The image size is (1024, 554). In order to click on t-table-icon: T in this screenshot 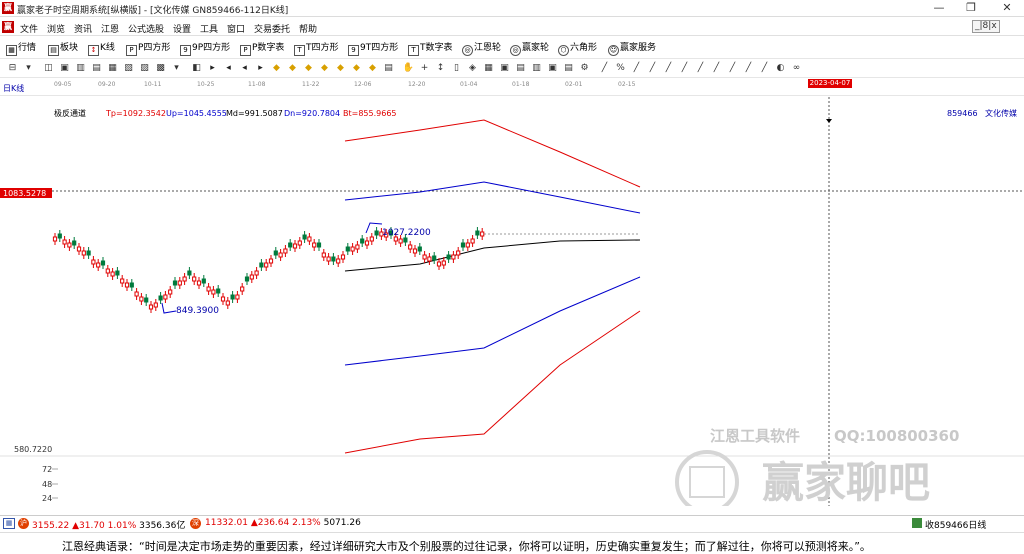, I will do `click(413, 50)`.